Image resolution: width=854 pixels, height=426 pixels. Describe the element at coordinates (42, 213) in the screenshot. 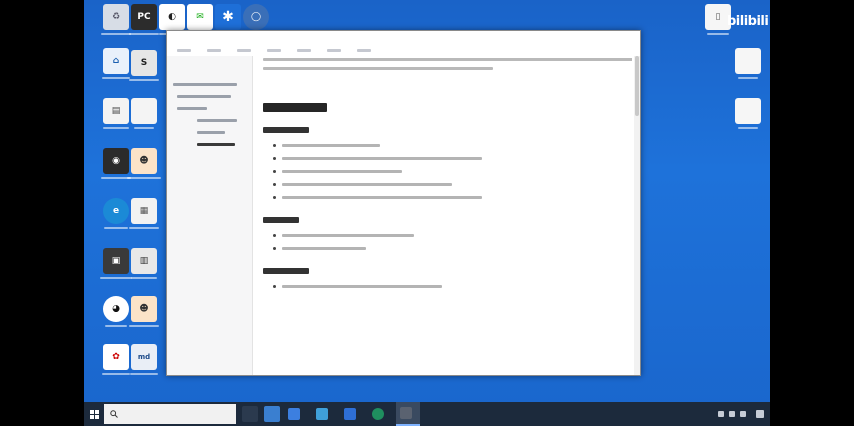

I see `letterbox-left` at that location.